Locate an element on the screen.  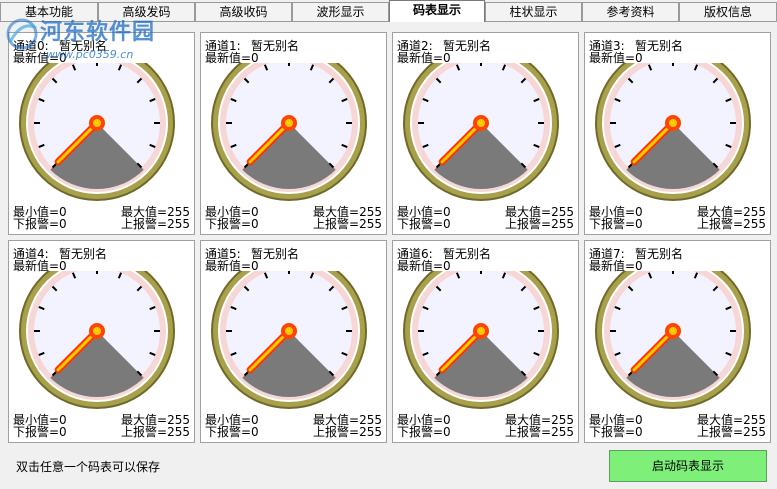
gauge-panel-3: 通道3: 暂无别名 最新值=0 最小值=0 下报警=0 最大值=255 上报警=255 is located at coordinates (677, 133).